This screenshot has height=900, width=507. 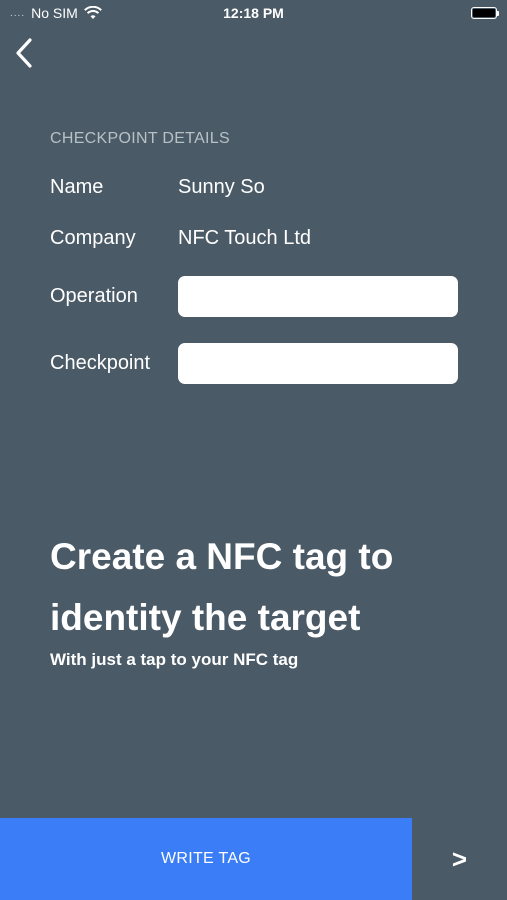 I want to click on checkpoint-input, so click(x=318, y=363).